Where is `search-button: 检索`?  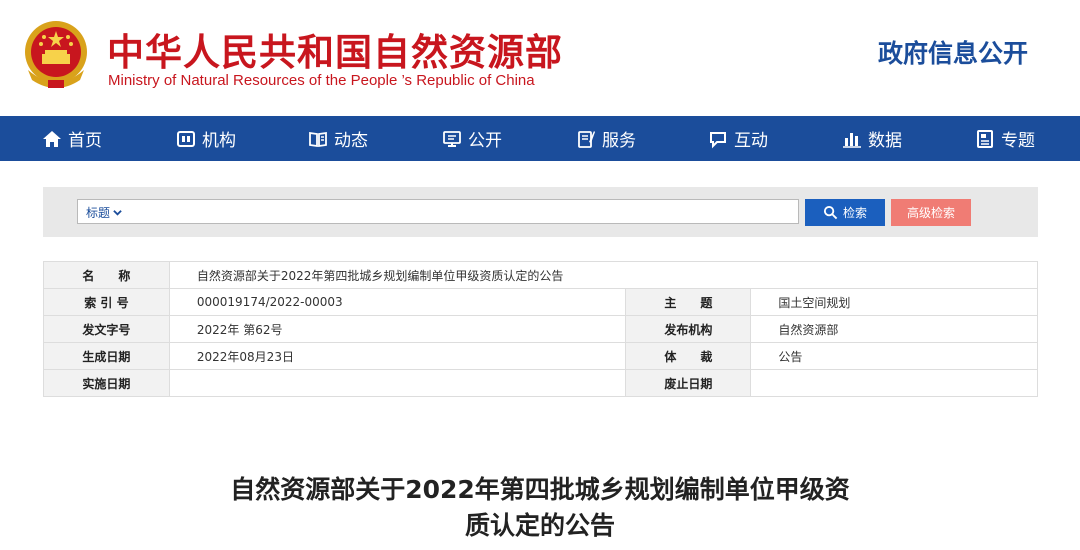 search-button: 检索 is located at coordinates (845, 212).